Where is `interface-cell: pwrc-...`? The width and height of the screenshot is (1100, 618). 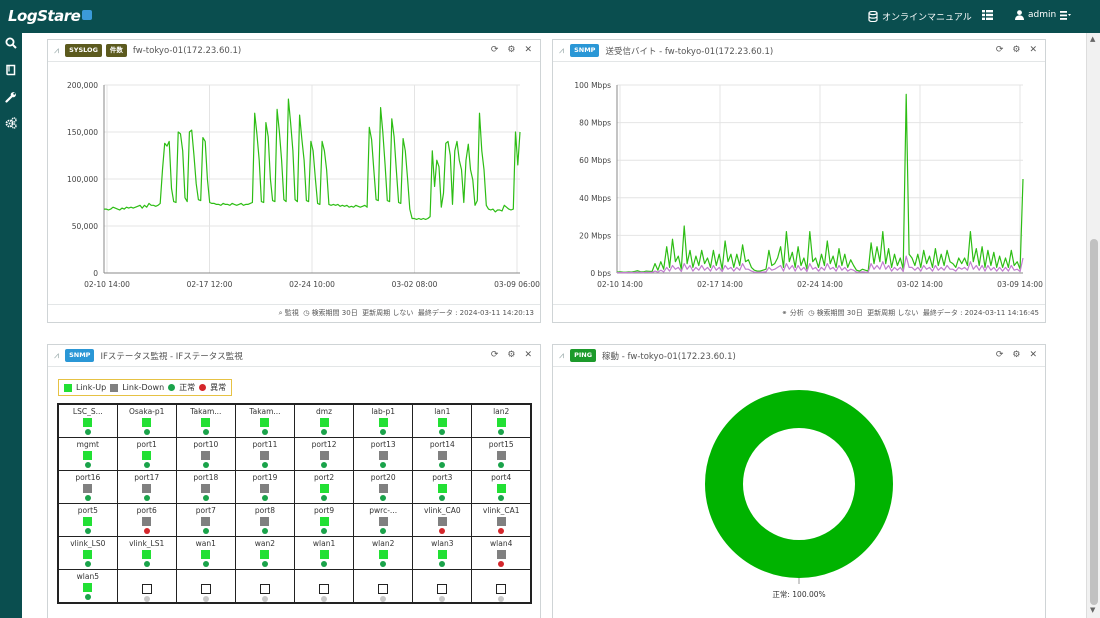
interface-cell: pwrc-... is located at coordinates (383, 519).